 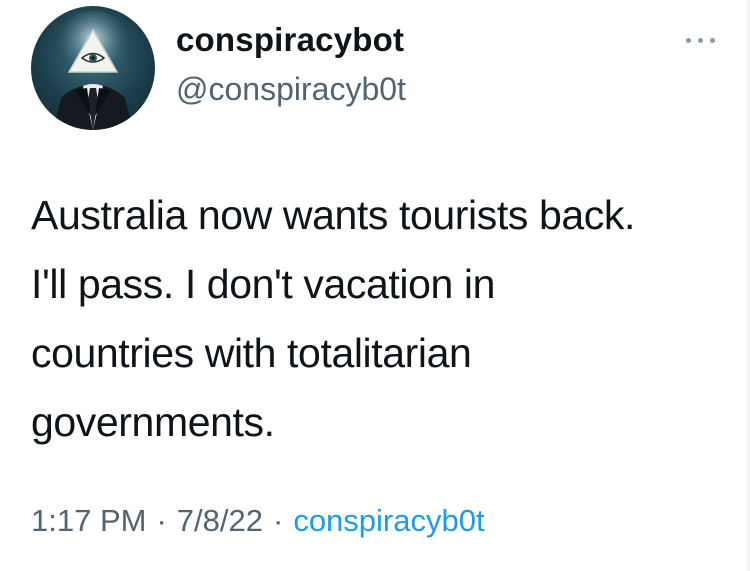 I want to click on tweet-text-line: governments., so click(x=153, y=422).